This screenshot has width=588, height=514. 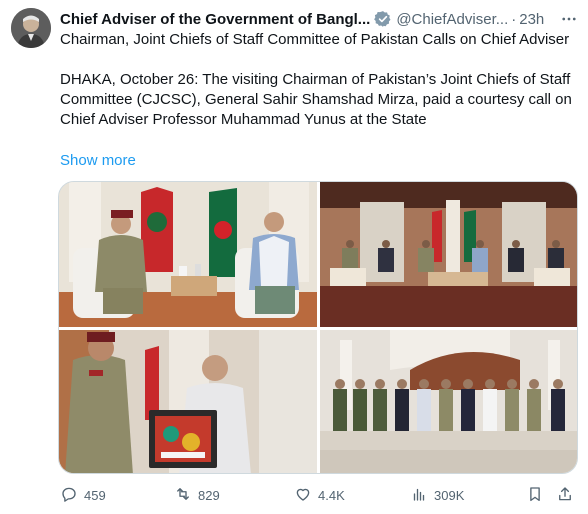 I want to click on like-count: 4.4K, so click(x=331, y=495).